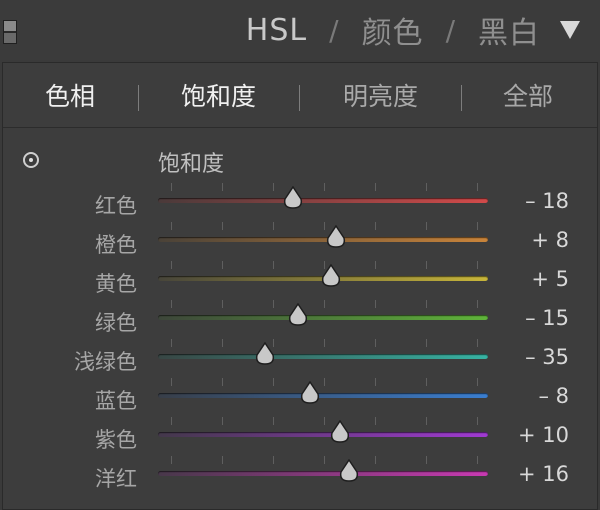 The image size is (600, 510). What do you see at coordinates (547, 201) in the screenshot?
I see `slider-value: – 18` at bounding box center [547, 201].